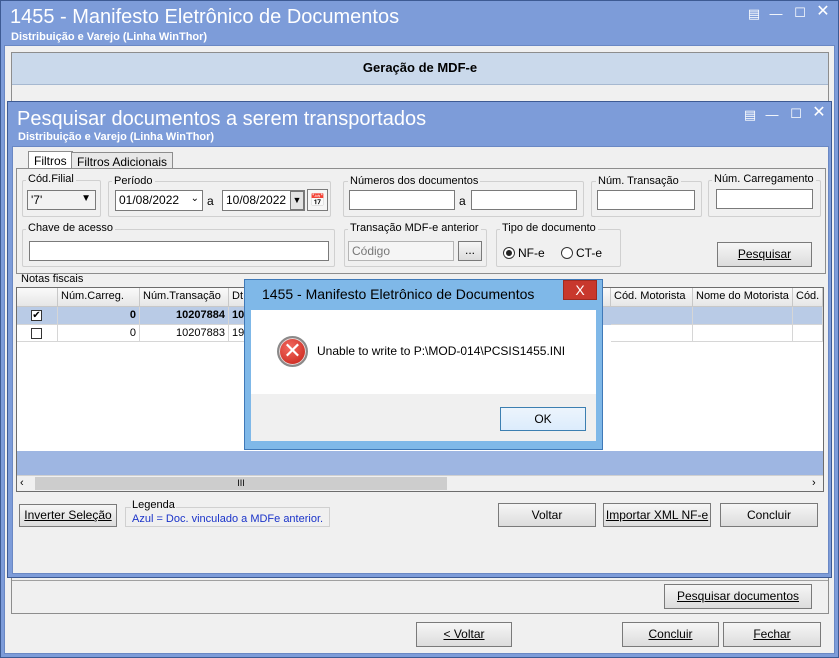 The height and width of the screenshot is (658, 839). Describe the element at coordinates (420, 580) in the screenshot. I see `divider` at that location.